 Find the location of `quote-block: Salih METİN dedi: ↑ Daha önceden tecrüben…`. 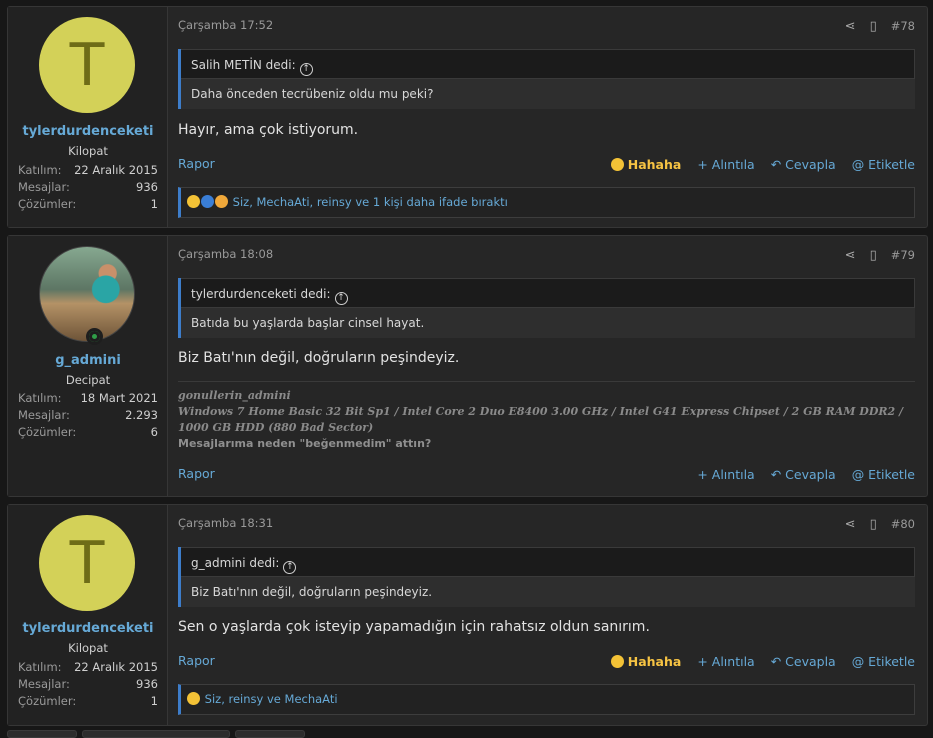

quote-block: Salih METİN dedi: ↑ Daha önceden tecrüben… is located at coordinates (546, 79).